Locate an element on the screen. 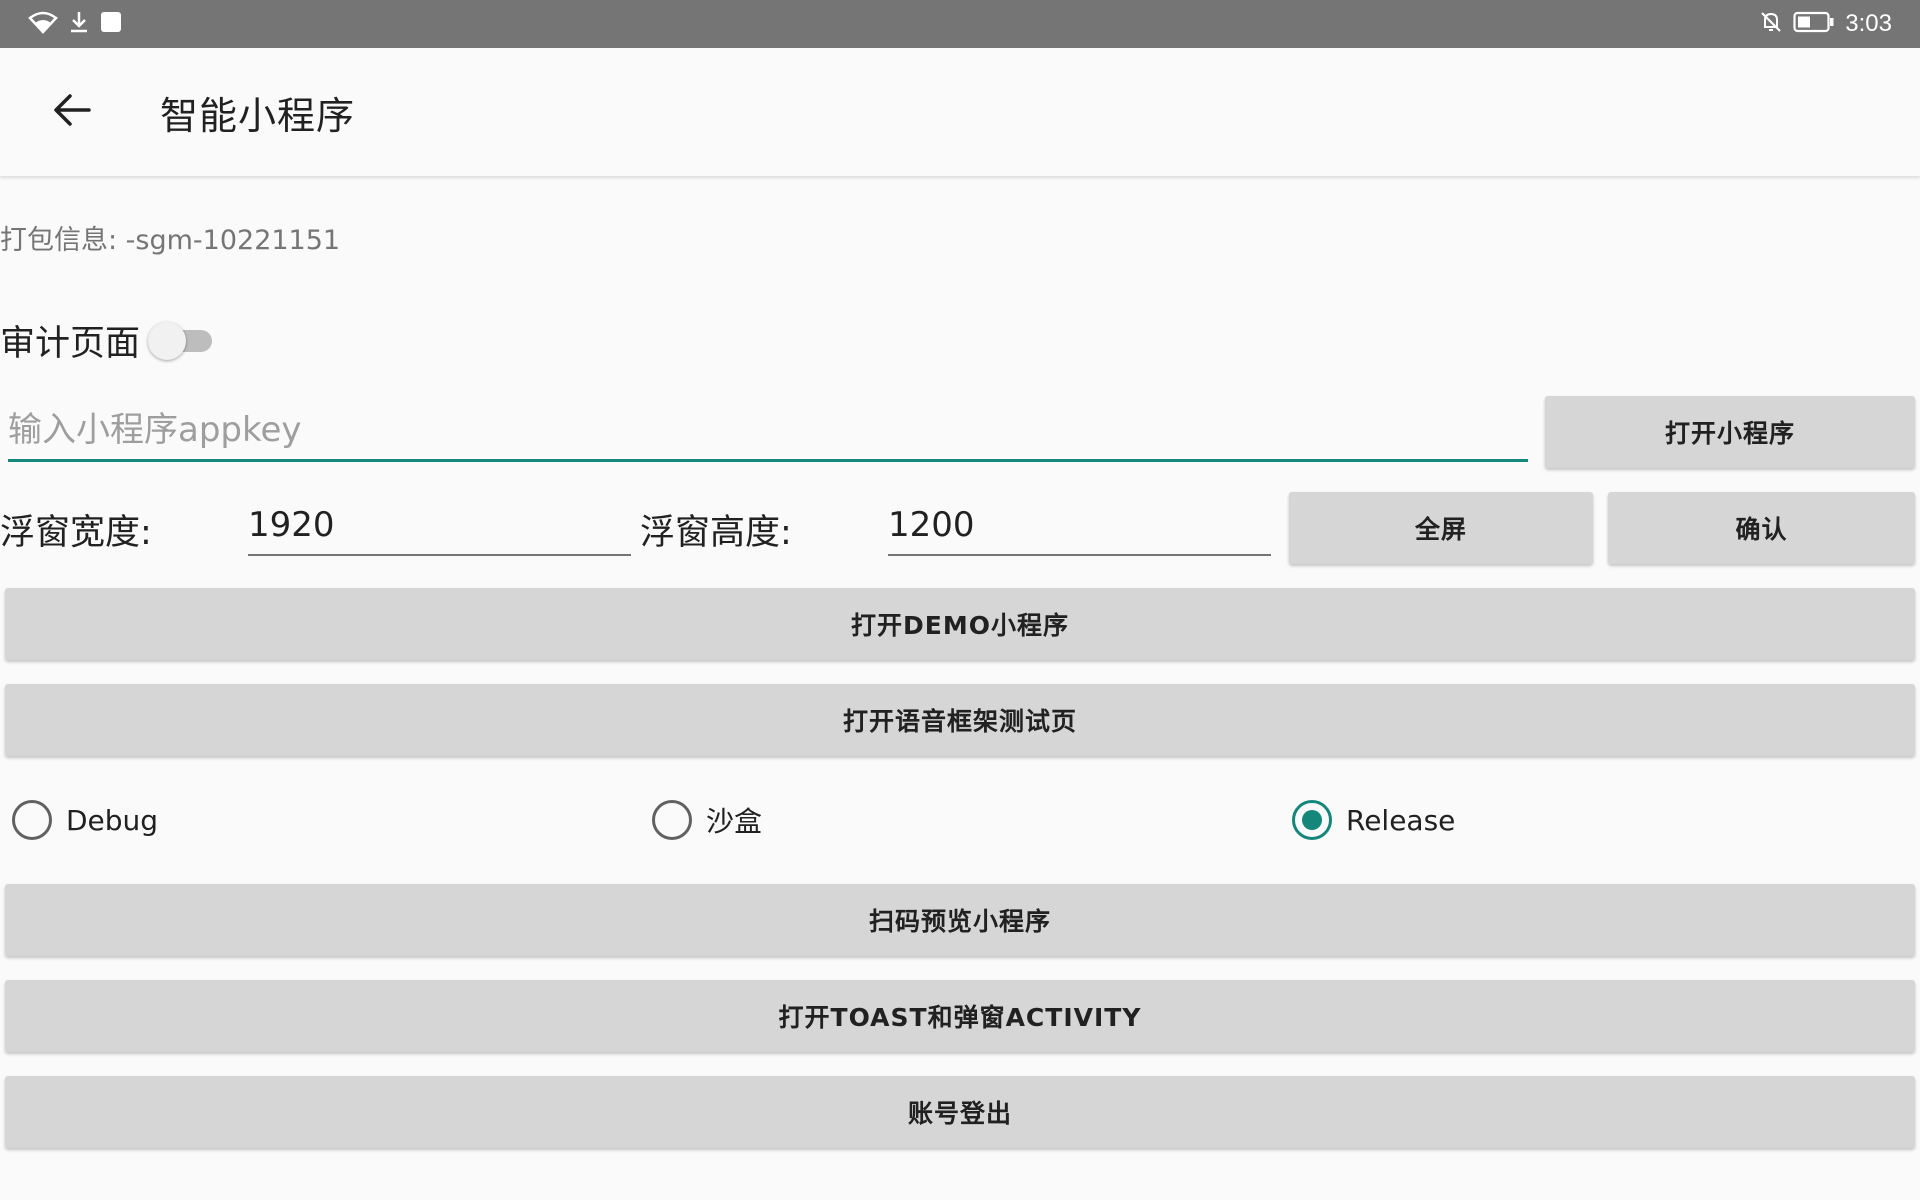  app-toolbar: 智能小程序 is located at coordinates (960, 112).